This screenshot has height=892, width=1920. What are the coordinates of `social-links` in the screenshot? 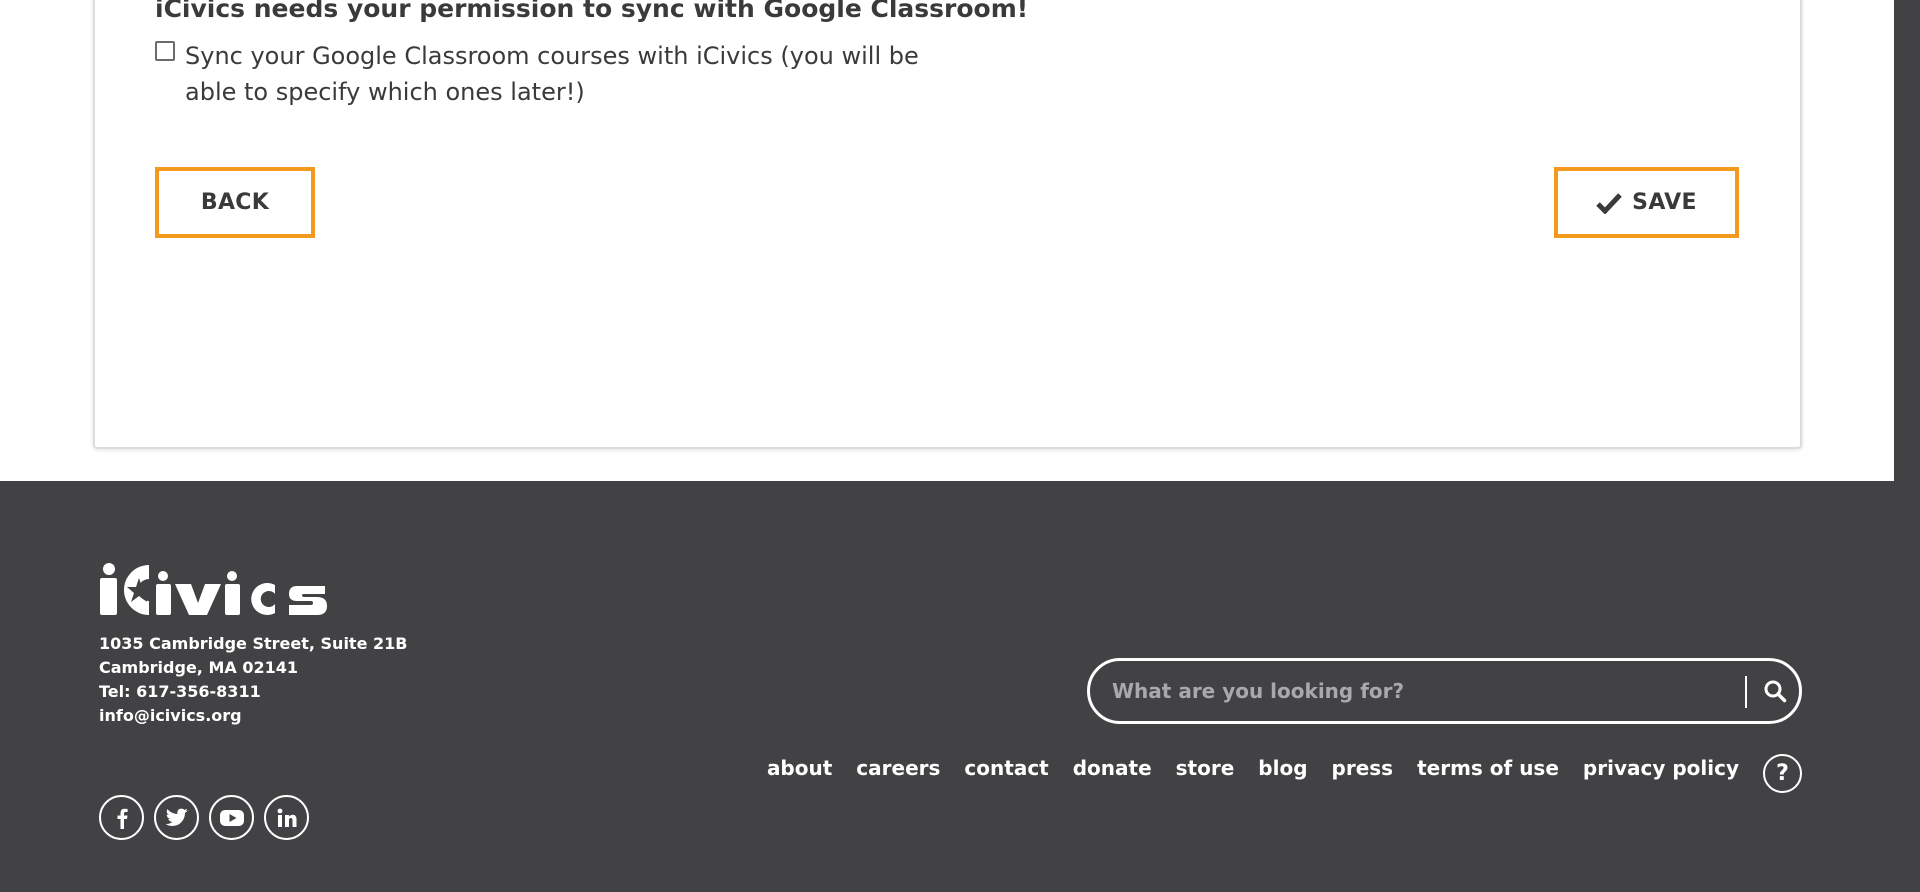 It's located at (204, 817).